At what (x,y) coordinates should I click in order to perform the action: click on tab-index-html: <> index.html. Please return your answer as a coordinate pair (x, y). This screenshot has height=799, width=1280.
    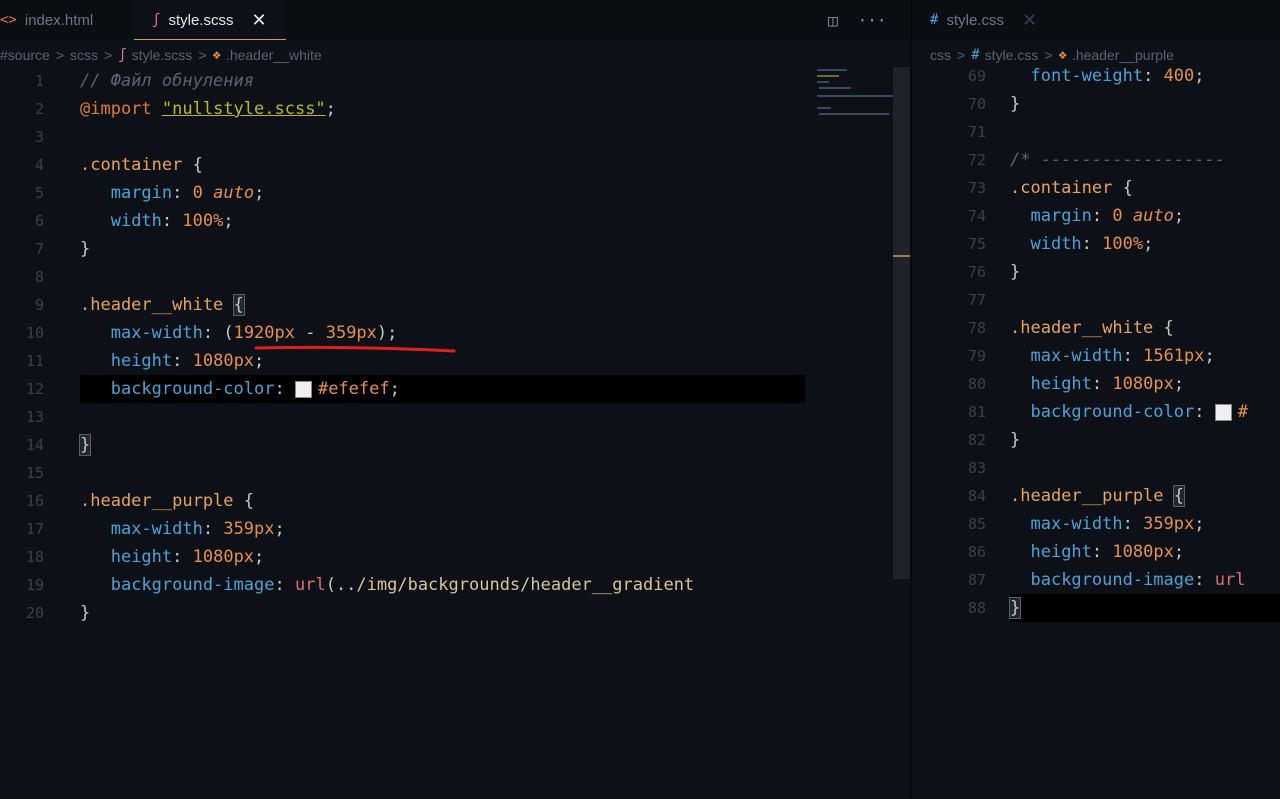
    Looking at the image, I should click on (67, 20).